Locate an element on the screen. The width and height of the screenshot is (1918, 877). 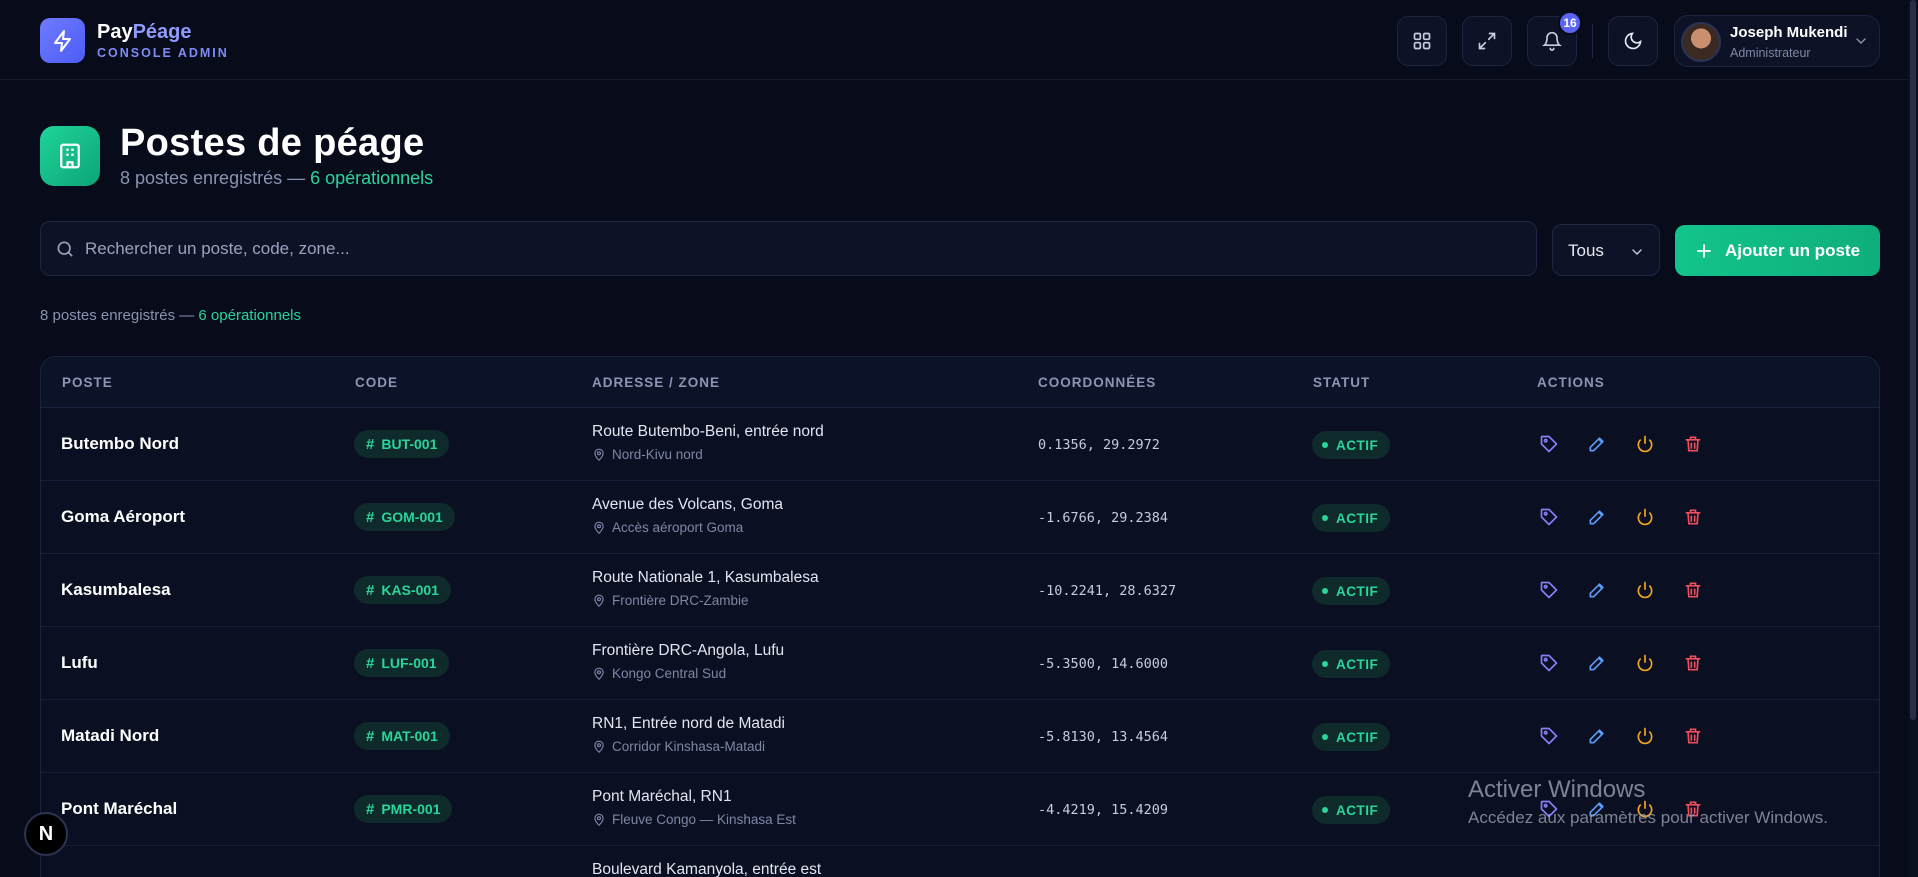
post-code-badge: # BUT-001 is located at coordinates (402, 444).